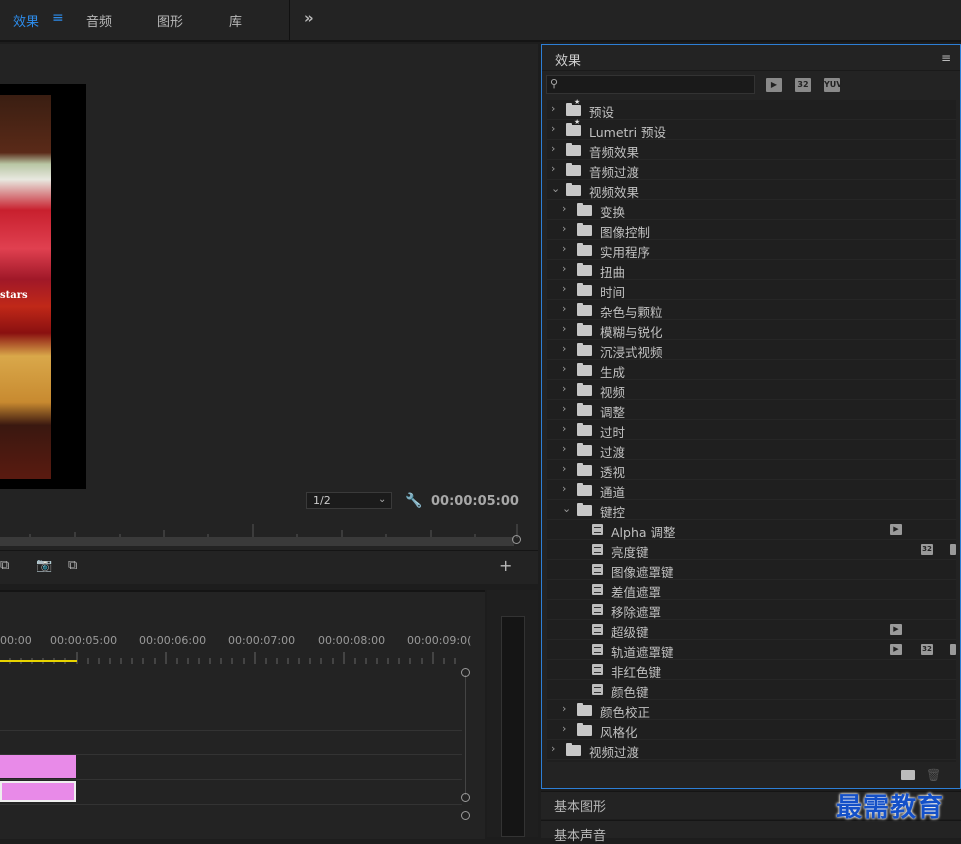 The width and height of the screenshot is (961, 844). I want to click on camera-icon: 📷, so click(44, 565).